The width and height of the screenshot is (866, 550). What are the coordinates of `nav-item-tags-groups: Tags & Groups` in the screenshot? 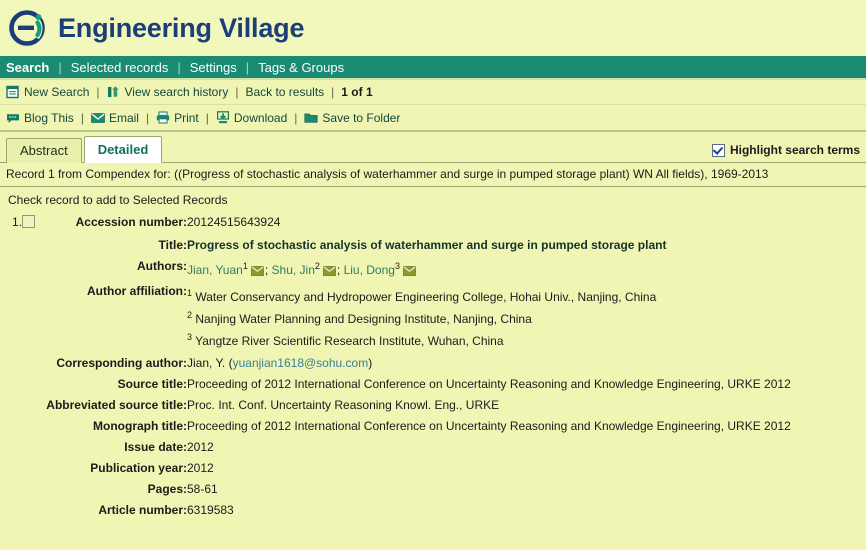 It's located at (305, 67).